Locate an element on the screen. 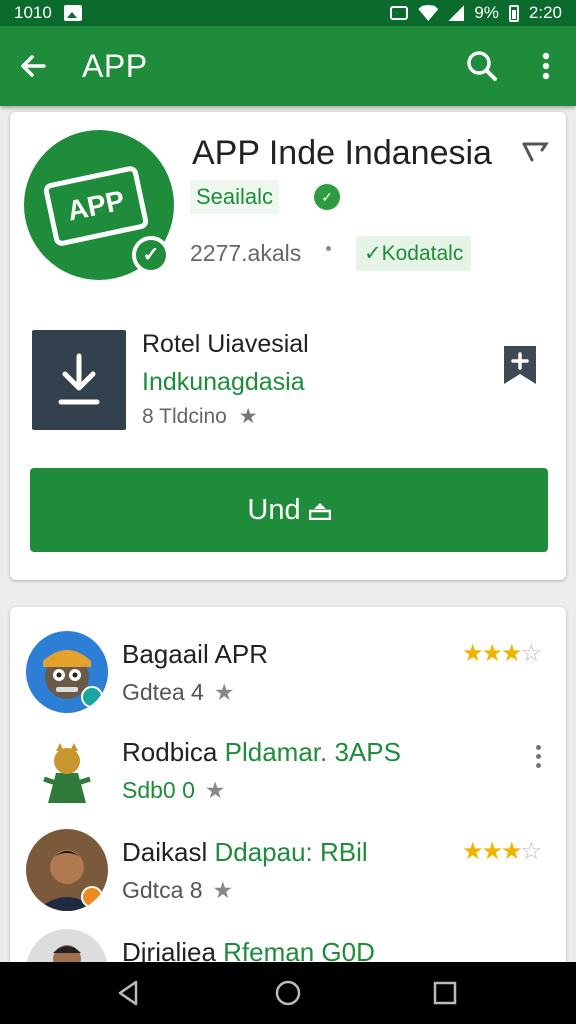  list-item: Bagaail APR Gdtea 4 ★ ★★★☆ is located at coordinates (288, 679).